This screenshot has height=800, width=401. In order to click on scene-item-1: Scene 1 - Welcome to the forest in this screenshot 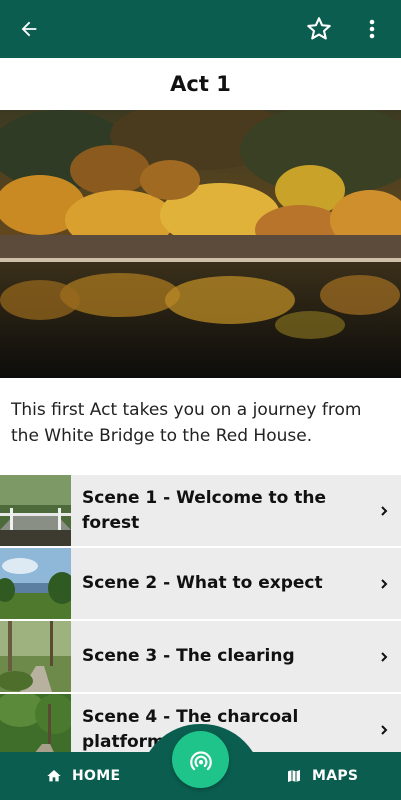, I will do `click(200, 510)`.